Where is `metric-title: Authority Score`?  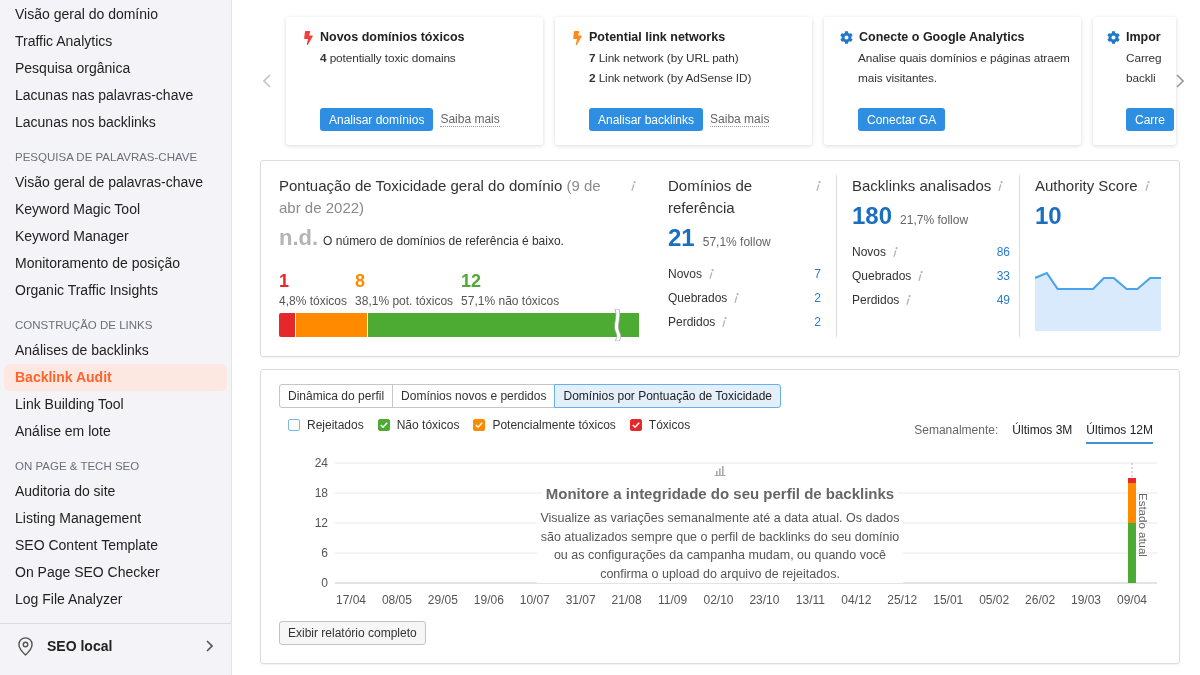 metric-title: Authority Score is located at coordinates (1086, 186).